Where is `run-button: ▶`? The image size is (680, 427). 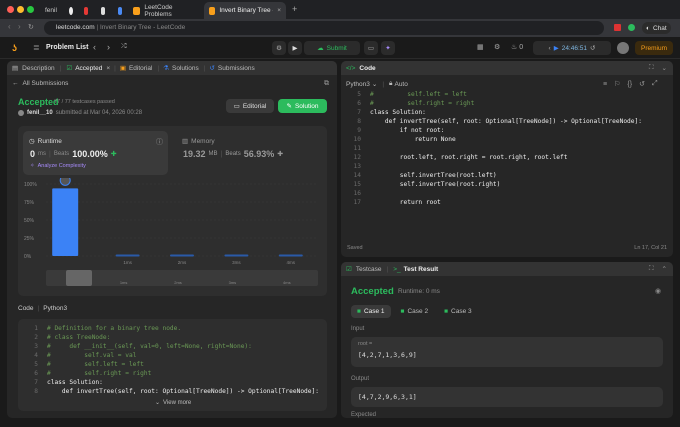
run-button: ▶ is located at coordinates (295, 48).